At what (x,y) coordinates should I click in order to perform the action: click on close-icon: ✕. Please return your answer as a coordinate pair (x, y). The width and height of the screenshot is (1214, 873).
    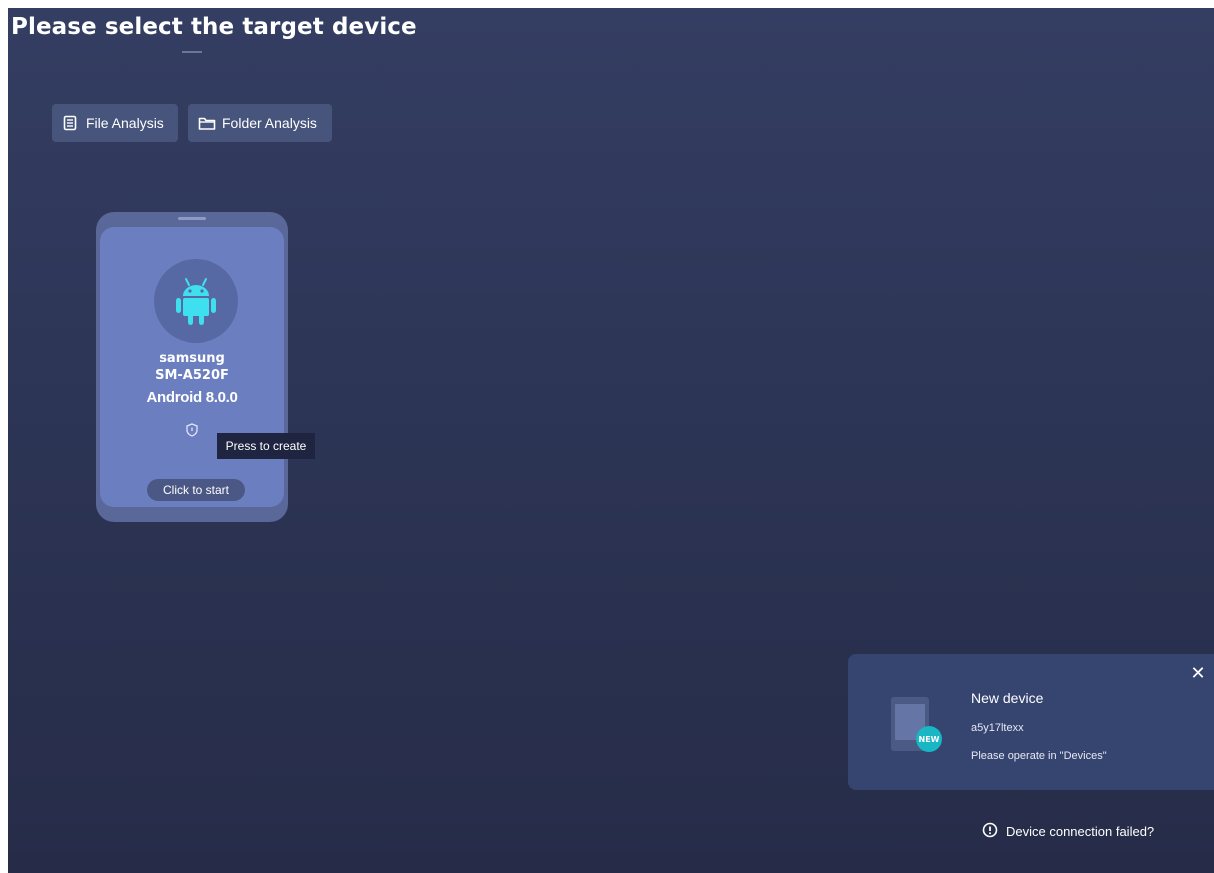
    Looking at the image, I should click on (1198, 674).